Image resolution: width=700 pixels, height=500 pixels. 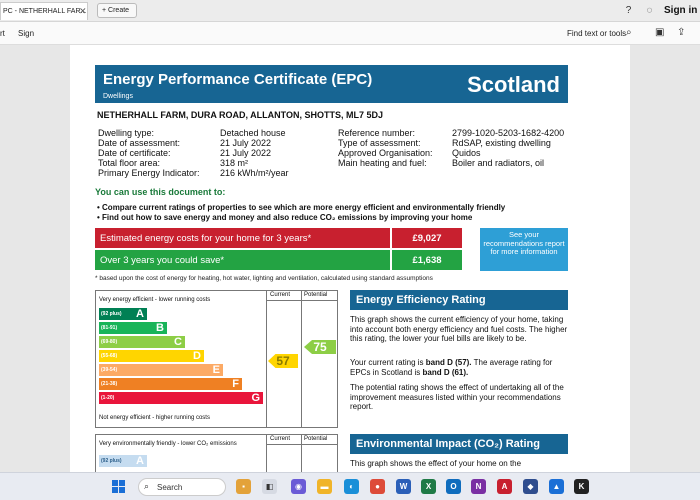 What do you see at coordinates (403, 486) in the screenshot?
I see `word-icon: W` at bounding box center [403, 486].